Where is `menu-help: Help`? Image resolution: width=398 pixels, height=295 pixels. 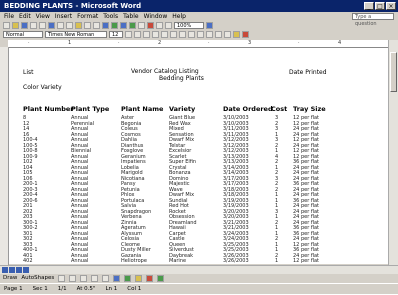 menu-help: Help is located at coordinates (179, 16).